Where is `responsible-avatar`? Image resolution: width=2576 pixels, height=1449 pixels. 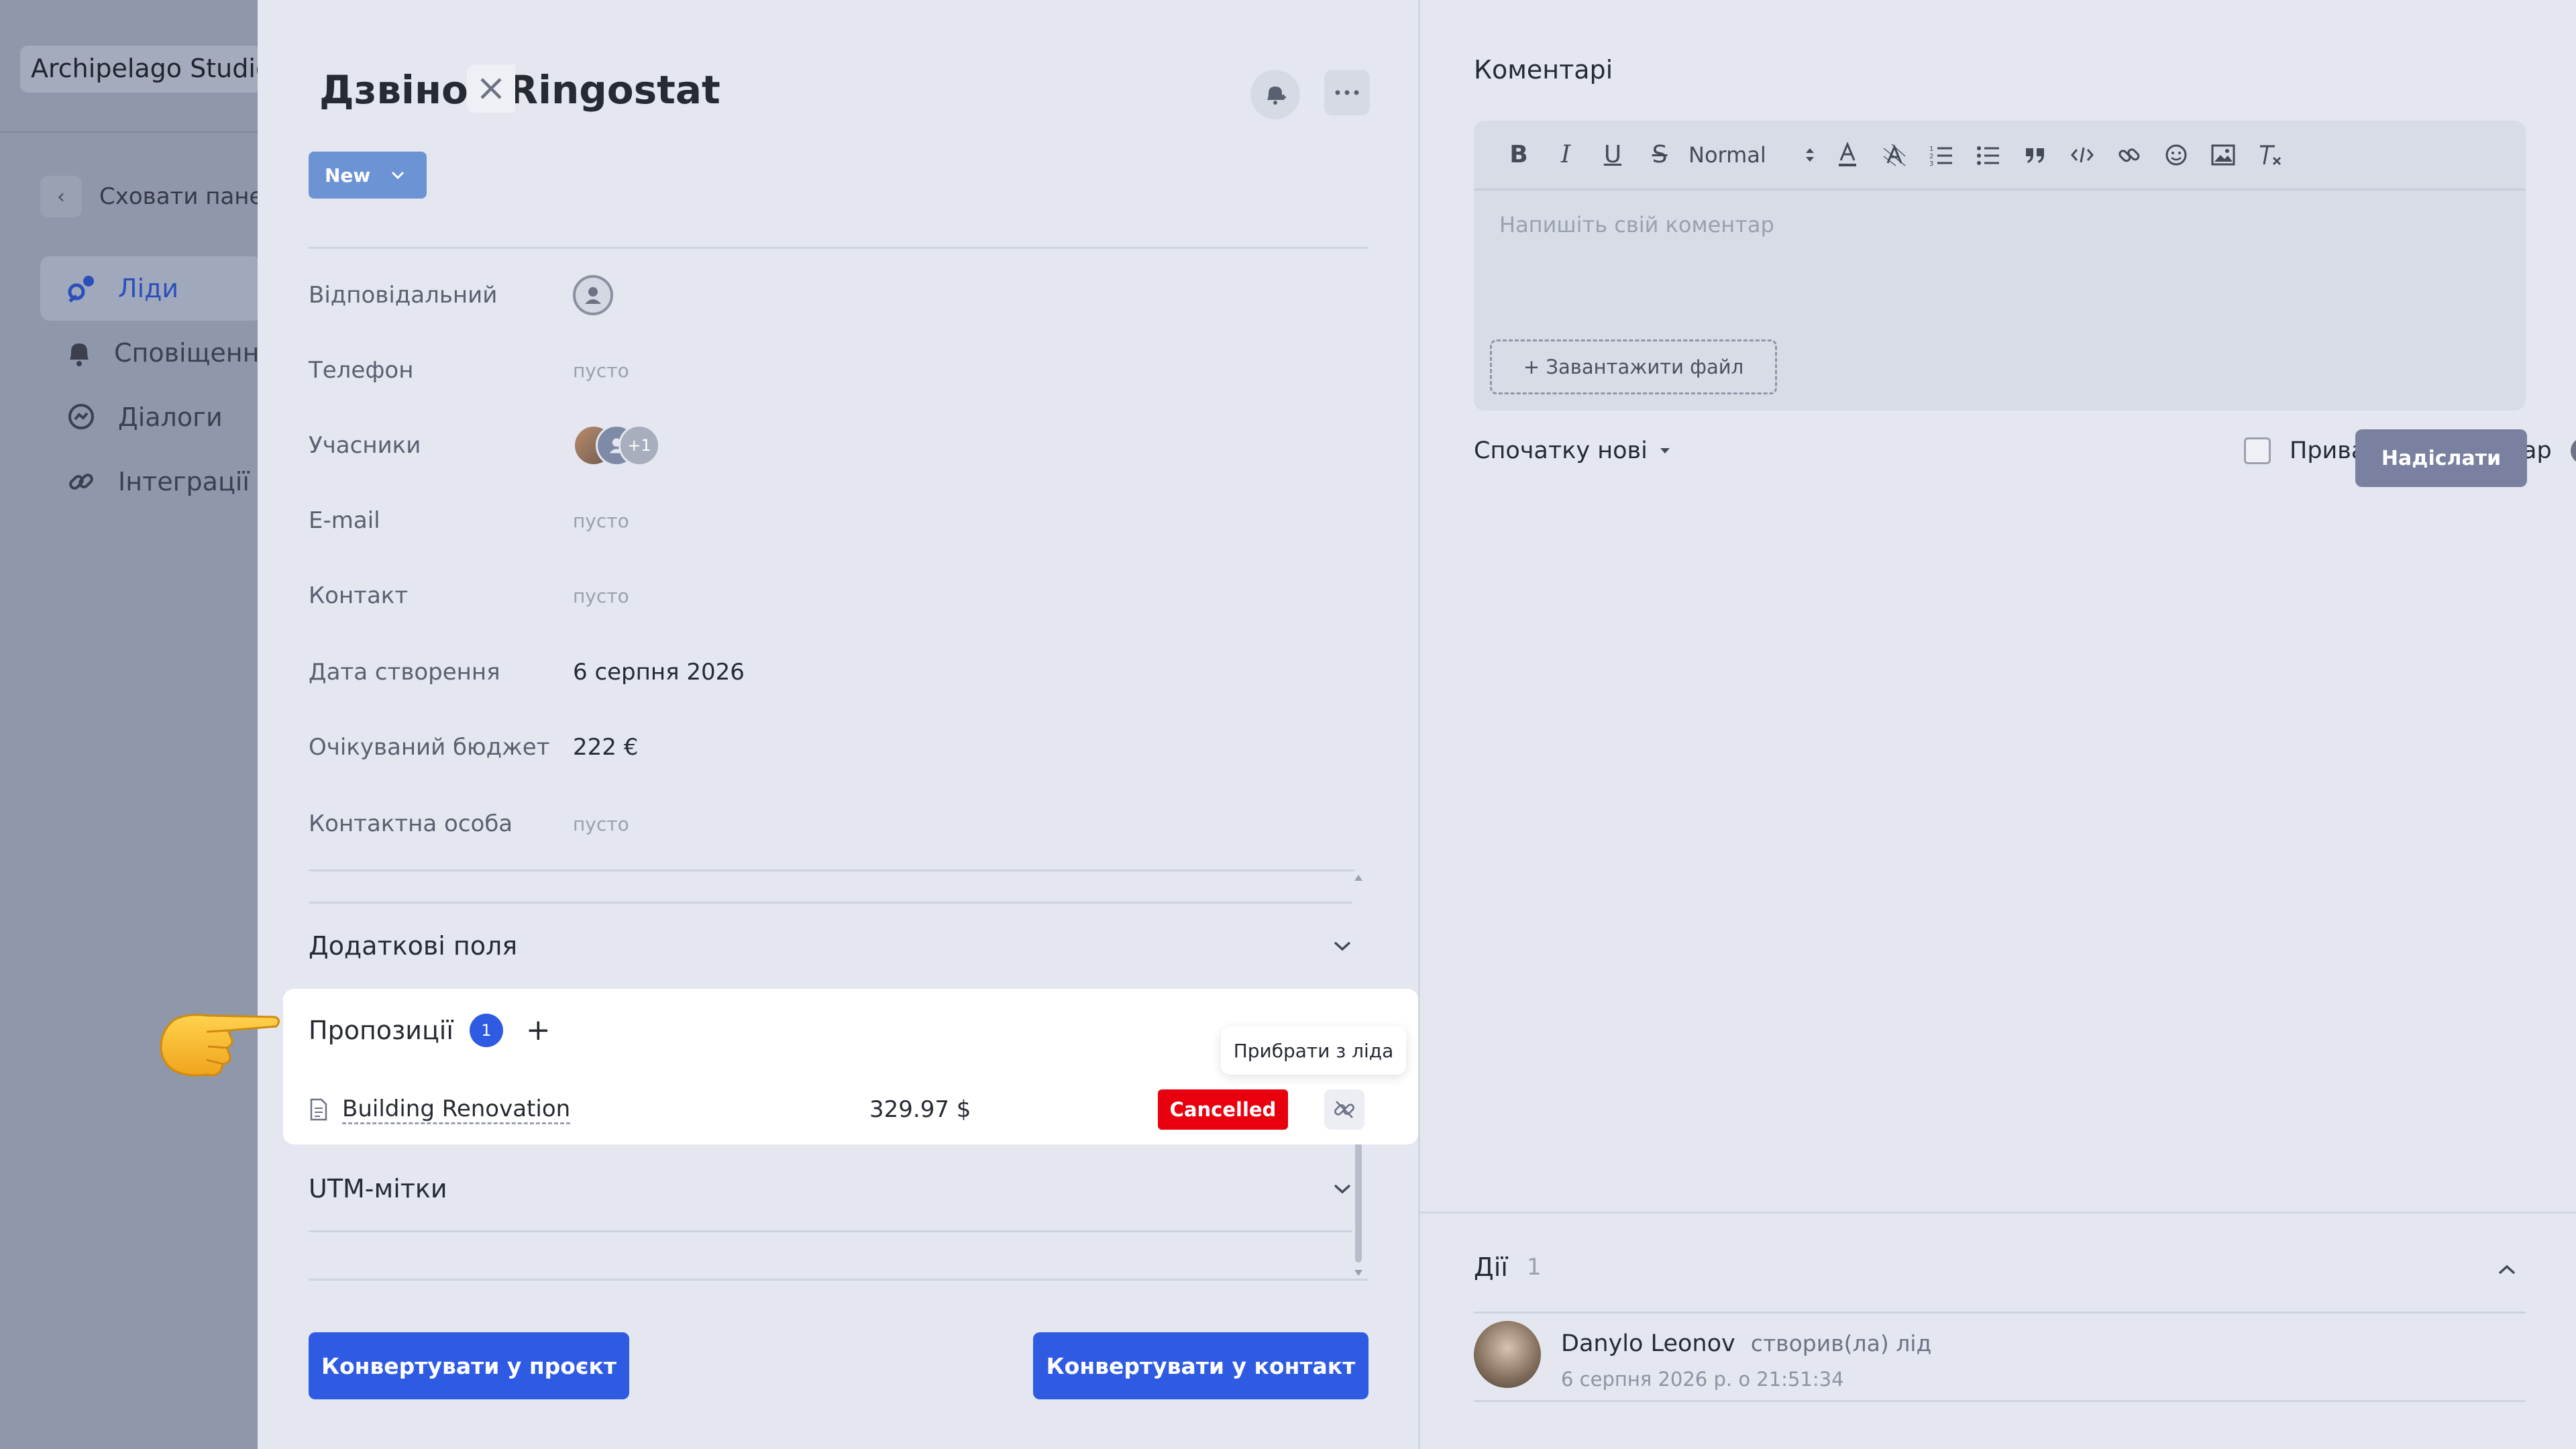
responsible-avatar is located at coordinates (593, 295).